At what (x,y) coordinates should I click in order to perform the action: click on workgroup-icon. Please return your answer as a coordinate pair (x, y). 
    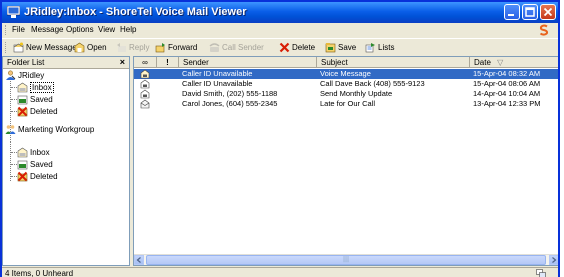
    Looking at the image, I should click on (10, 129).